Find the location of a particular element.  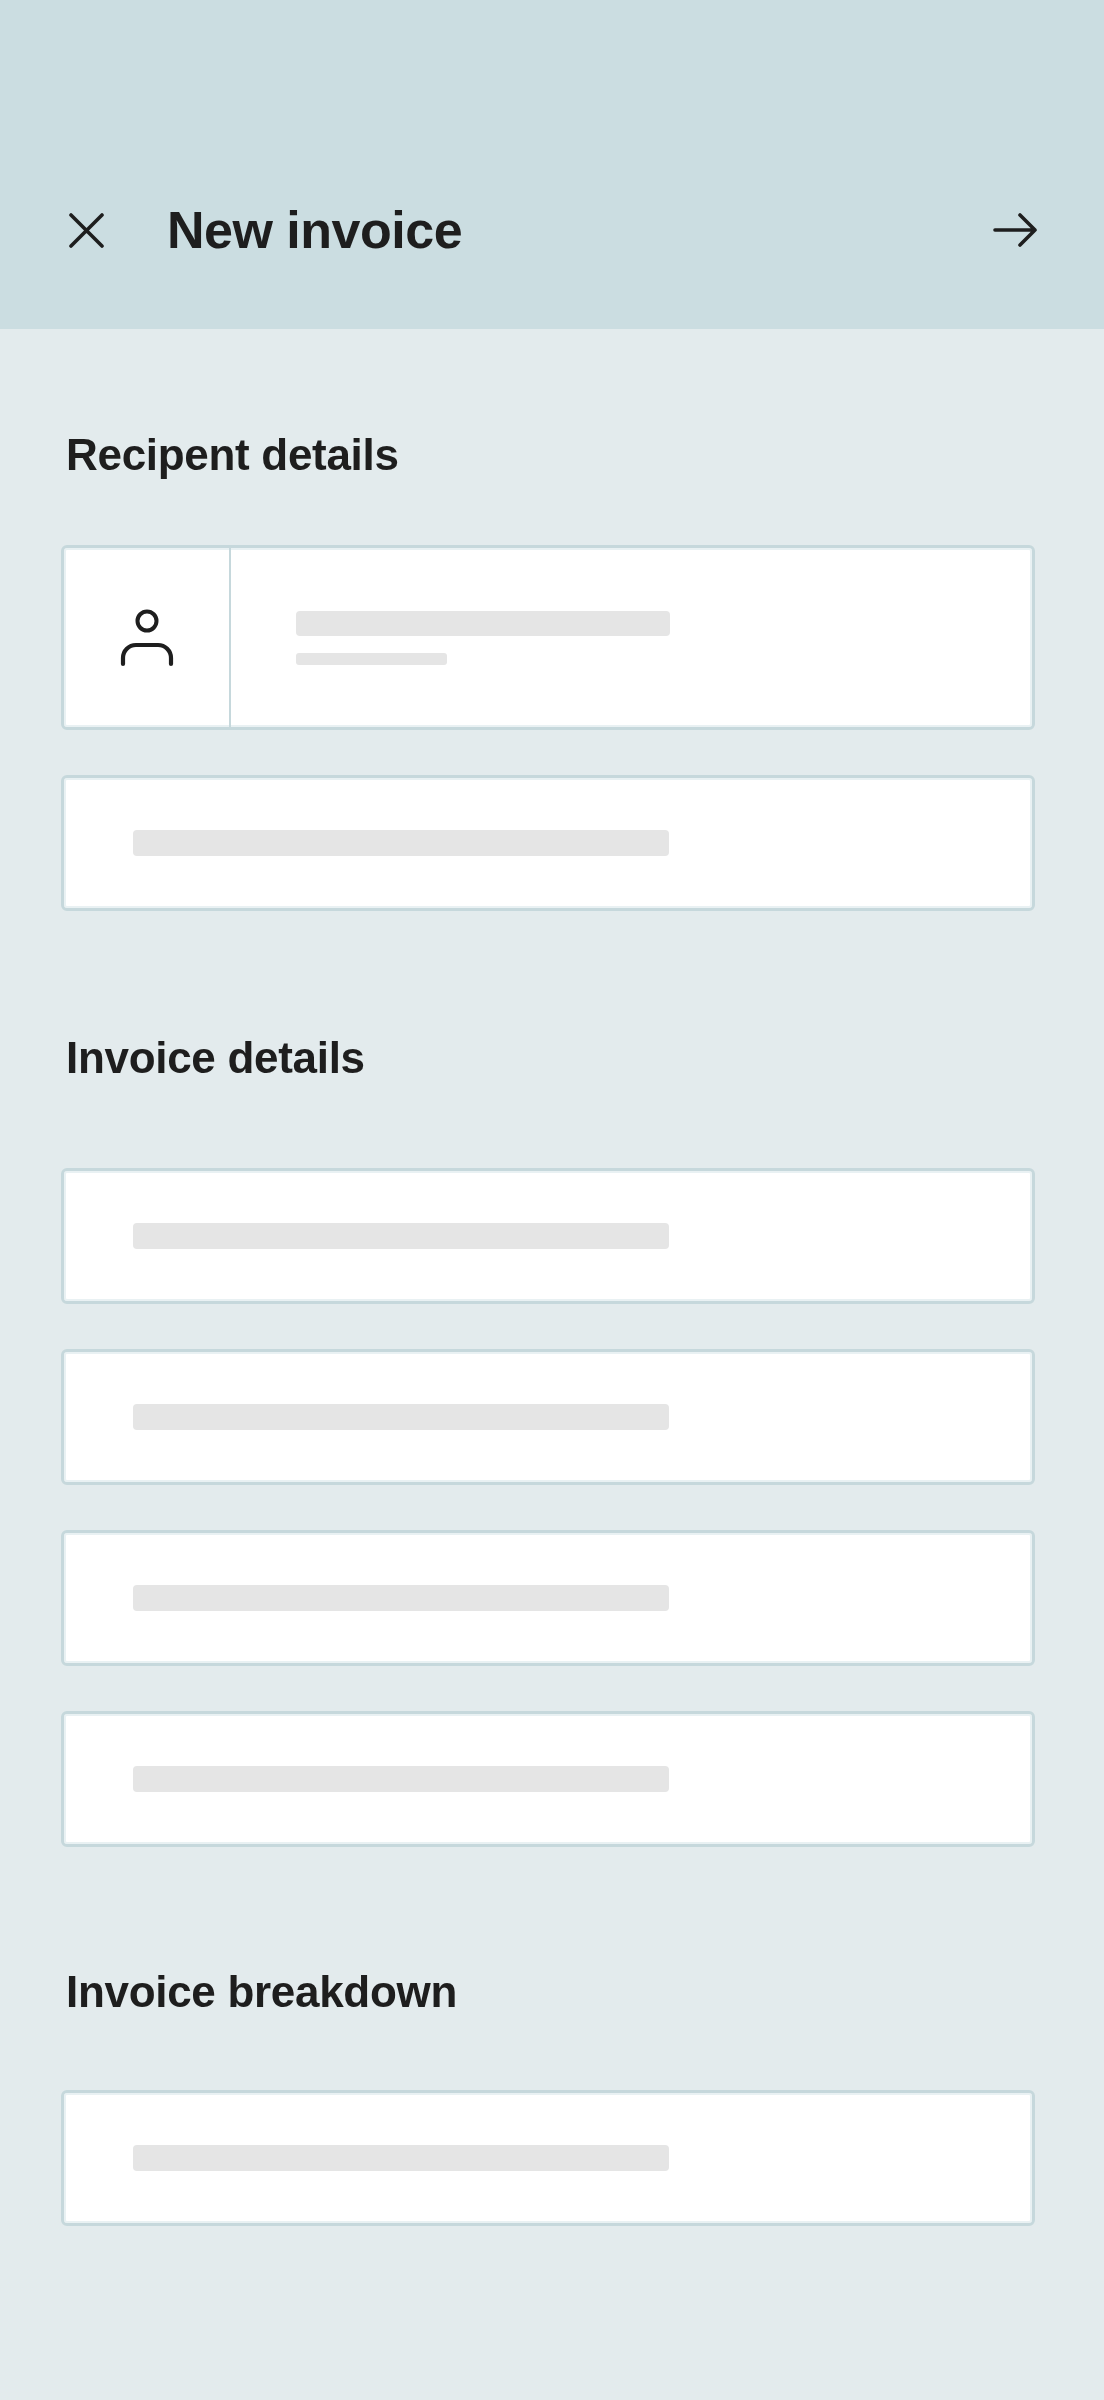

person-icon is located at coordinates (146, 637).